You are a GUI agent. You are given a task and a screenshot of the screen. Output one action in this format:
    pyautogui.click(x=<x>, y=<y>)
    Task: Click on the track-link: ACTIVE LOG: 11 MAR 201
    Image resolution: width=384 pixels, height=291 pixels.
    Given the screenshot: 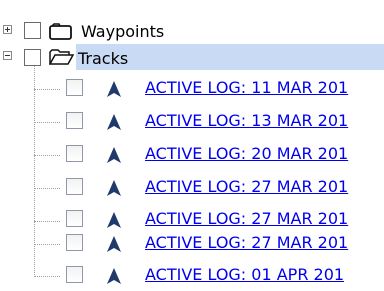 What is the action you would take?
    pyautogui.click(x=246, y=88)
    